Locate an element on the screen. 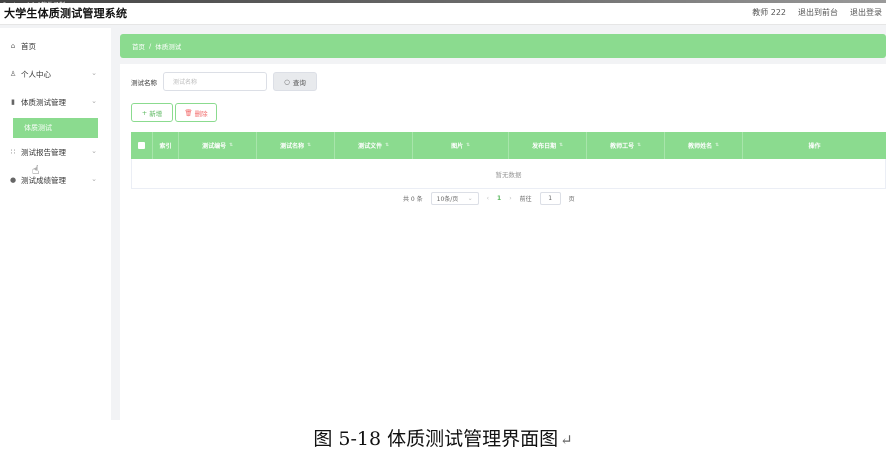 Image resolution: width=886 pixels, height=457 pixels. breadcrumb: 首页 / 体质测试 is located at coordinates (503, 46).